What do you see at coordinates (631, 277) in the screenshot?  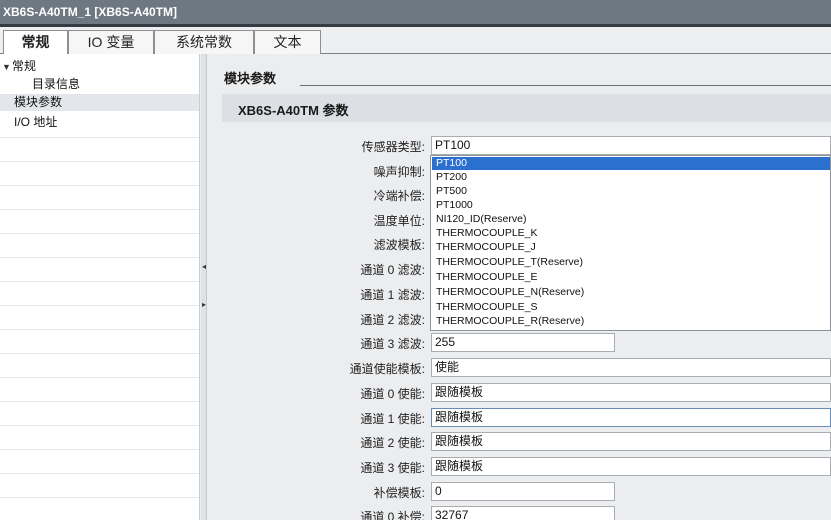 I see `dropdown-option: THERMOCOUPLE_E` at bounding box center [631, 277].